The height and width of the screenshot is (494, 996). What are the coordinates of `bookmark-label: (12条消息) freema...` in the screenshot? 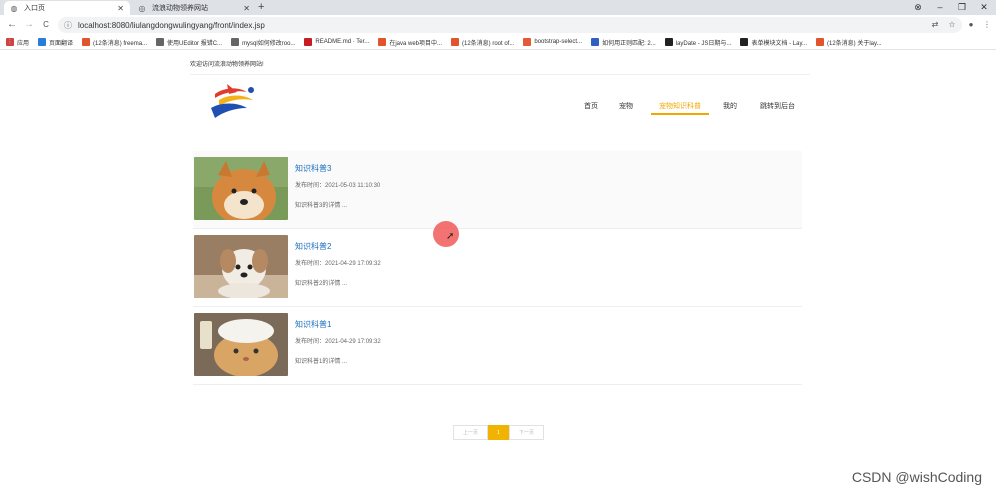 It's located at (120, 43).